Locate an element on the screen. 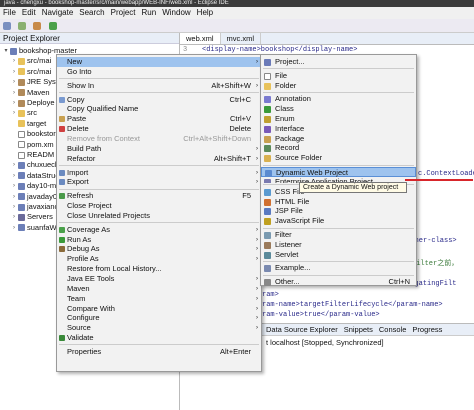 This screenshot has height=410, width=474. submenu-item-interface: Interface is located at coordinates (338, 129).